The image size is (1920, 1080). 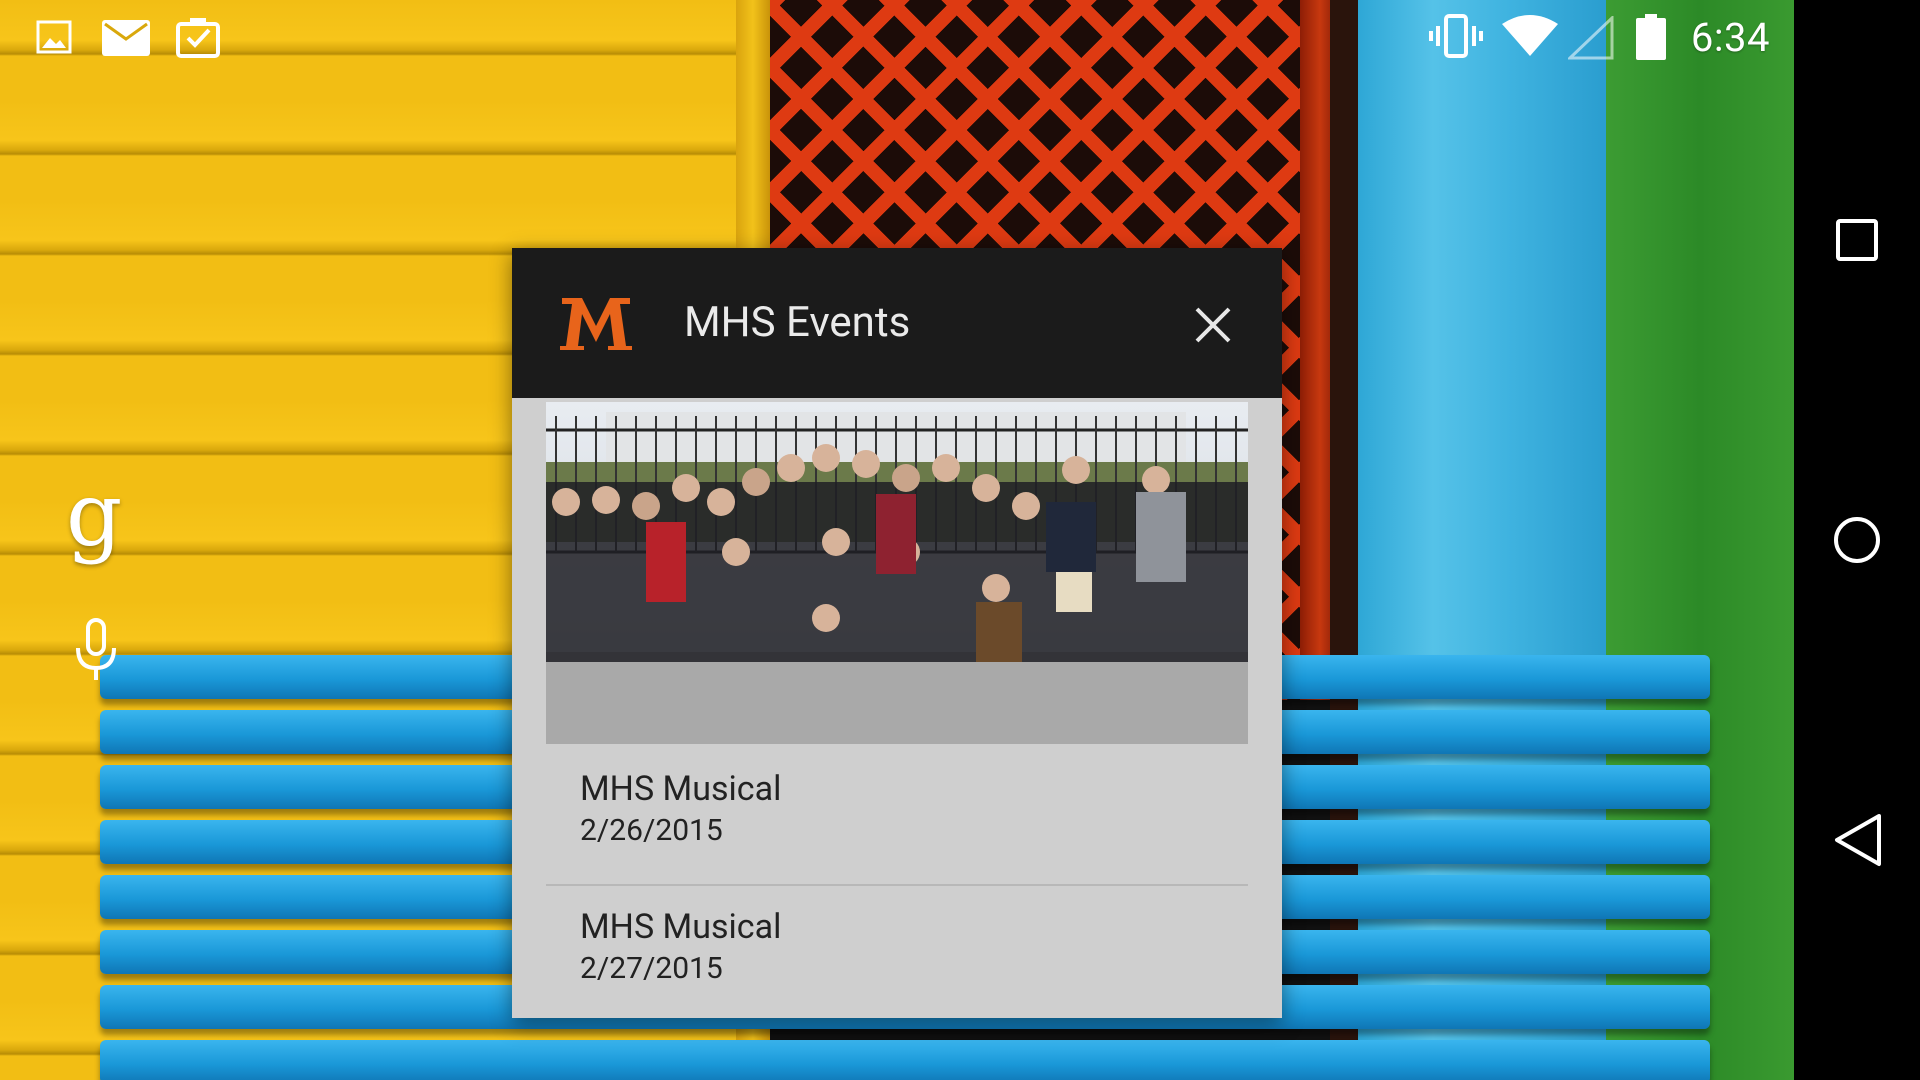 I want to click on recents-button, so click(x=1857, y=240).